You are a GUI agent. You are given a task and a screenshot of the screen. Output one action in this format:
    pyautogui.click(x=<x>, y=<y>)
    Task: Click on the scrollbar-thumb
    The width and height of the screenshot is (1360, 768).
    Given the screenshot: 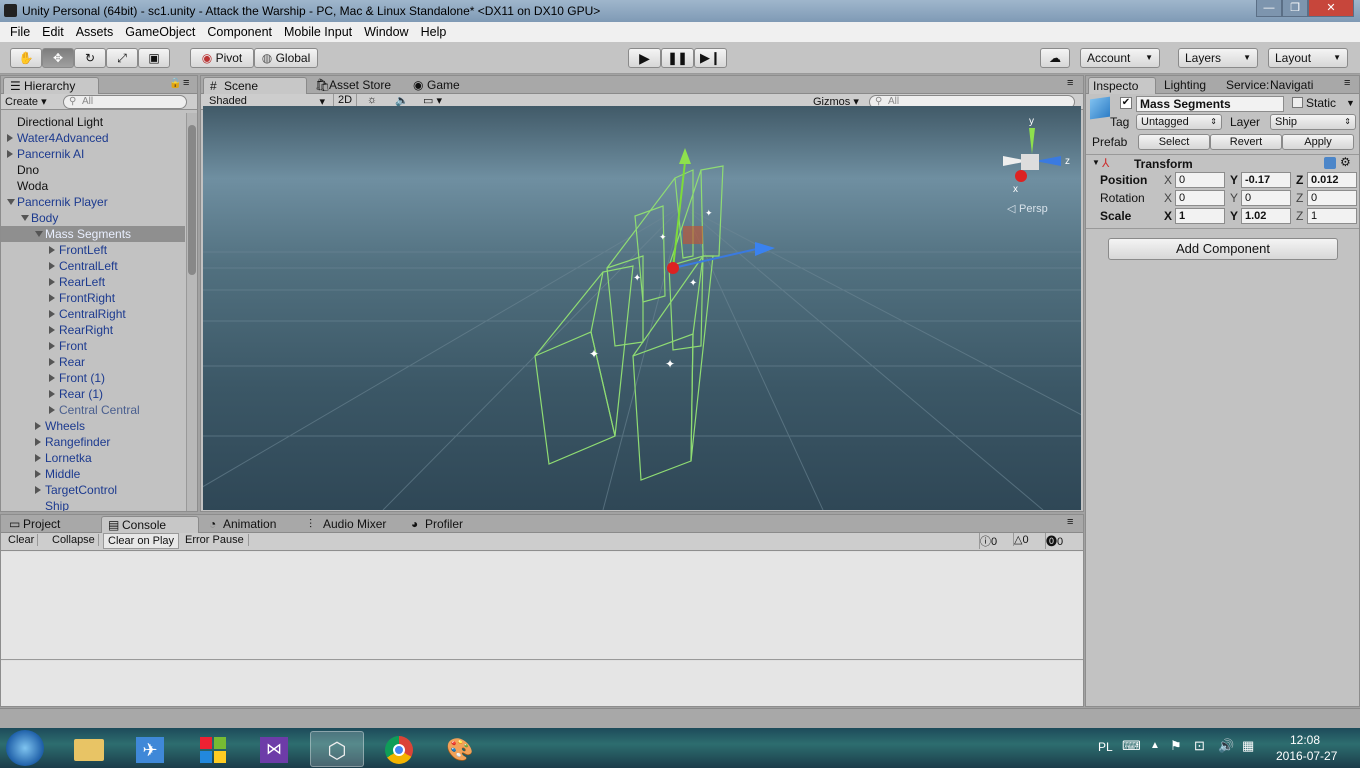 What is the action you would take?
    pyautogui.click(x=192, y=200)
    